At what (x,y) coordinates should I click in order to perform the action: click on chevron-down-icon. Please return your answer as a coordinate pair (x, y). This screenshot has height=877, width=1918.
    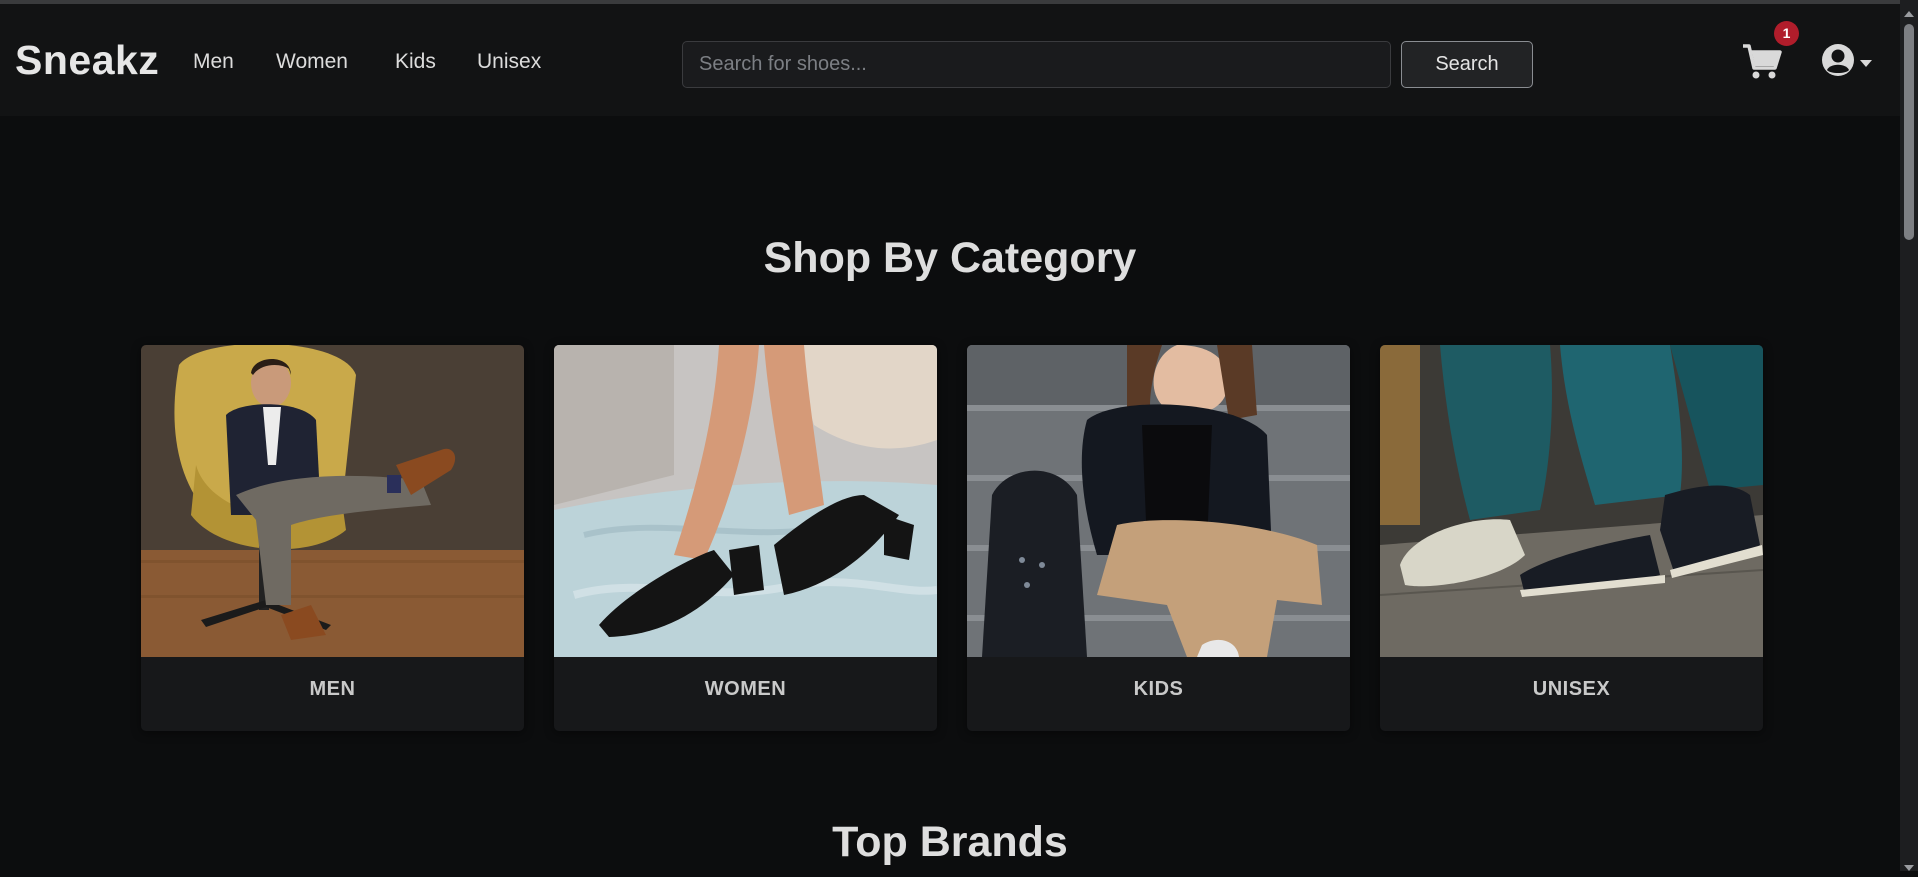
    Looking at the image, I should click on (1866, 61).